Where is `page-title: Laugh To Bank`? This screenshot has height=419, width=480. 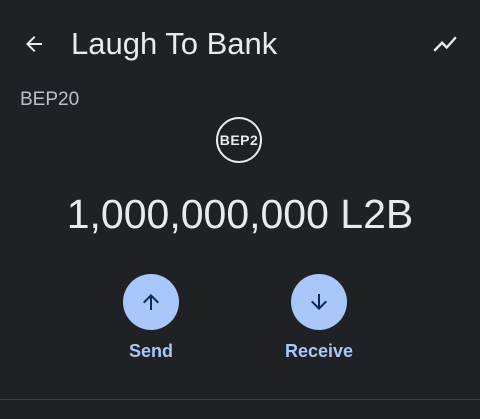
page-title: Laugh To Bank is located at coordinates (174, 43).